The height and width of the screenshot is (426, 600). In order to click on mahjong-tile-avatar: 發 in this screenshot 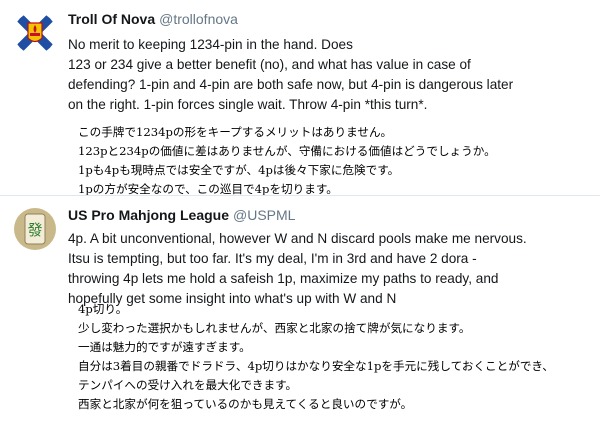, I will do `click(35, 229)`.